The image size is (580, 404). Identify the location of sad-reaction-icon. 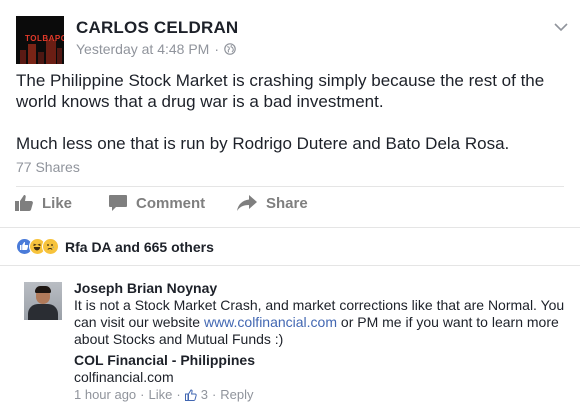
(50, 246).